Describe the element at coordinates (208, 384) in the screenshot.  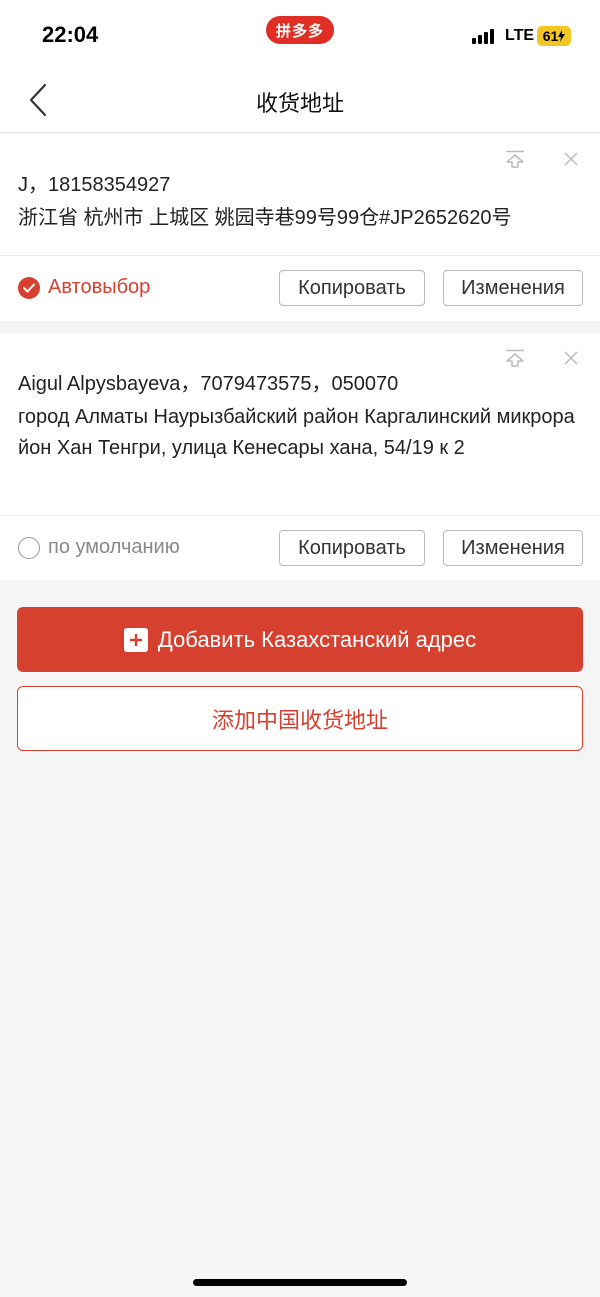
I see `contact-info: Aigul Alpysbayeva，7079473575，050070` at that location.